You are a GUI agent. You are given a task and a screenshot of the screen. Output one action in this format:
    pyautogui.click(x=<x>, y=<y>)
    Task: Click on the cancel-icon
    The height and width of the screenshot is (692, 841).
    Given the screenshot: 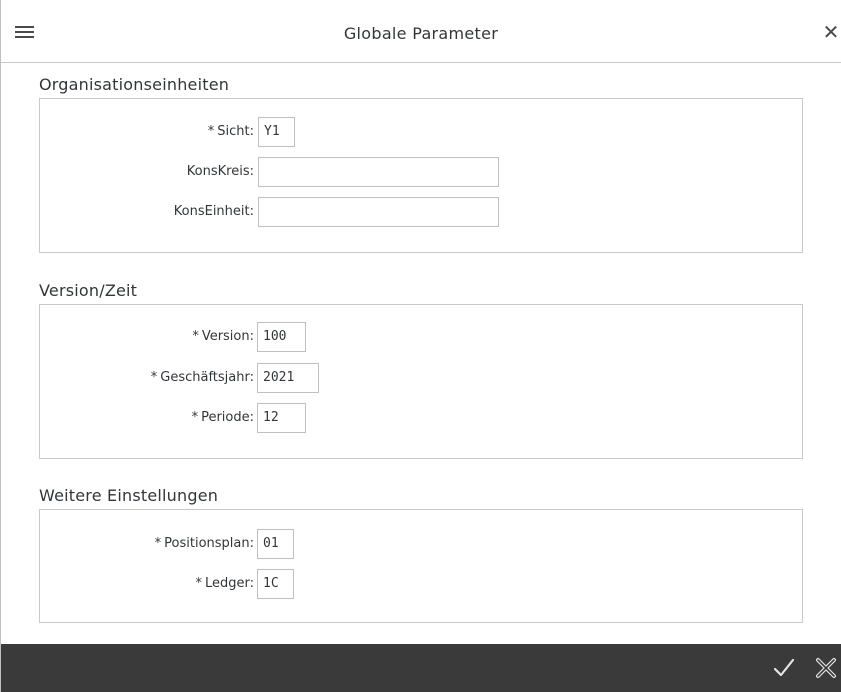 What is the action you would take?
    pyautogui.click(x=826, y=668)
    